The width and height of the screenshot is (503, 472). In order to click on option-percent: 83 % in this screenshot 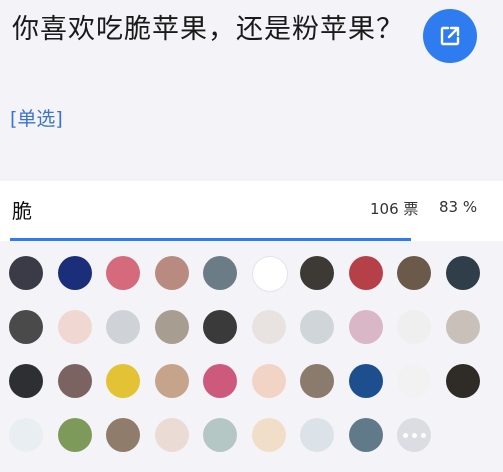, I will do `click(458, 207)`.